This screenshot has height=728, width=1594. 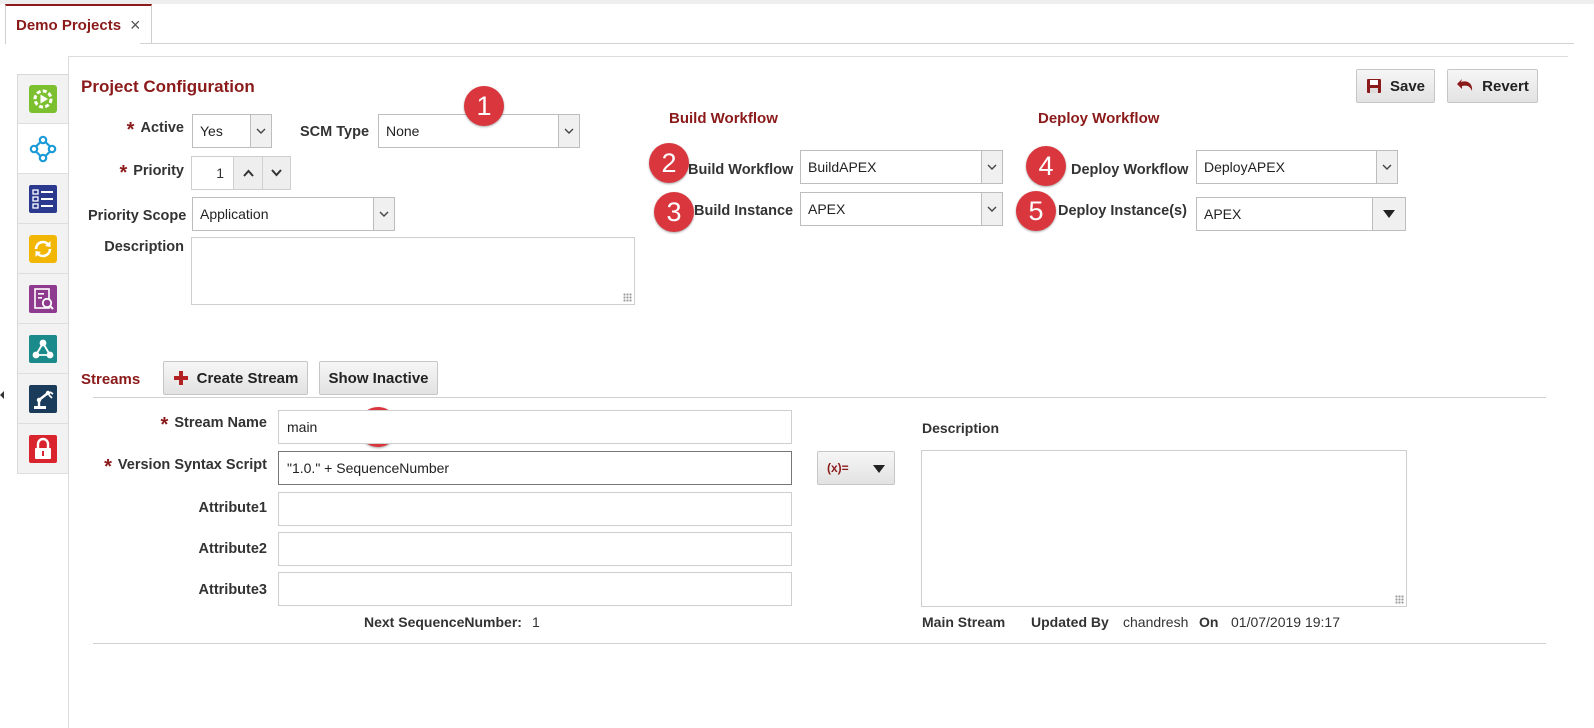 I want to click on scm-type-label: SCM Type, so click(x=335, y=132).